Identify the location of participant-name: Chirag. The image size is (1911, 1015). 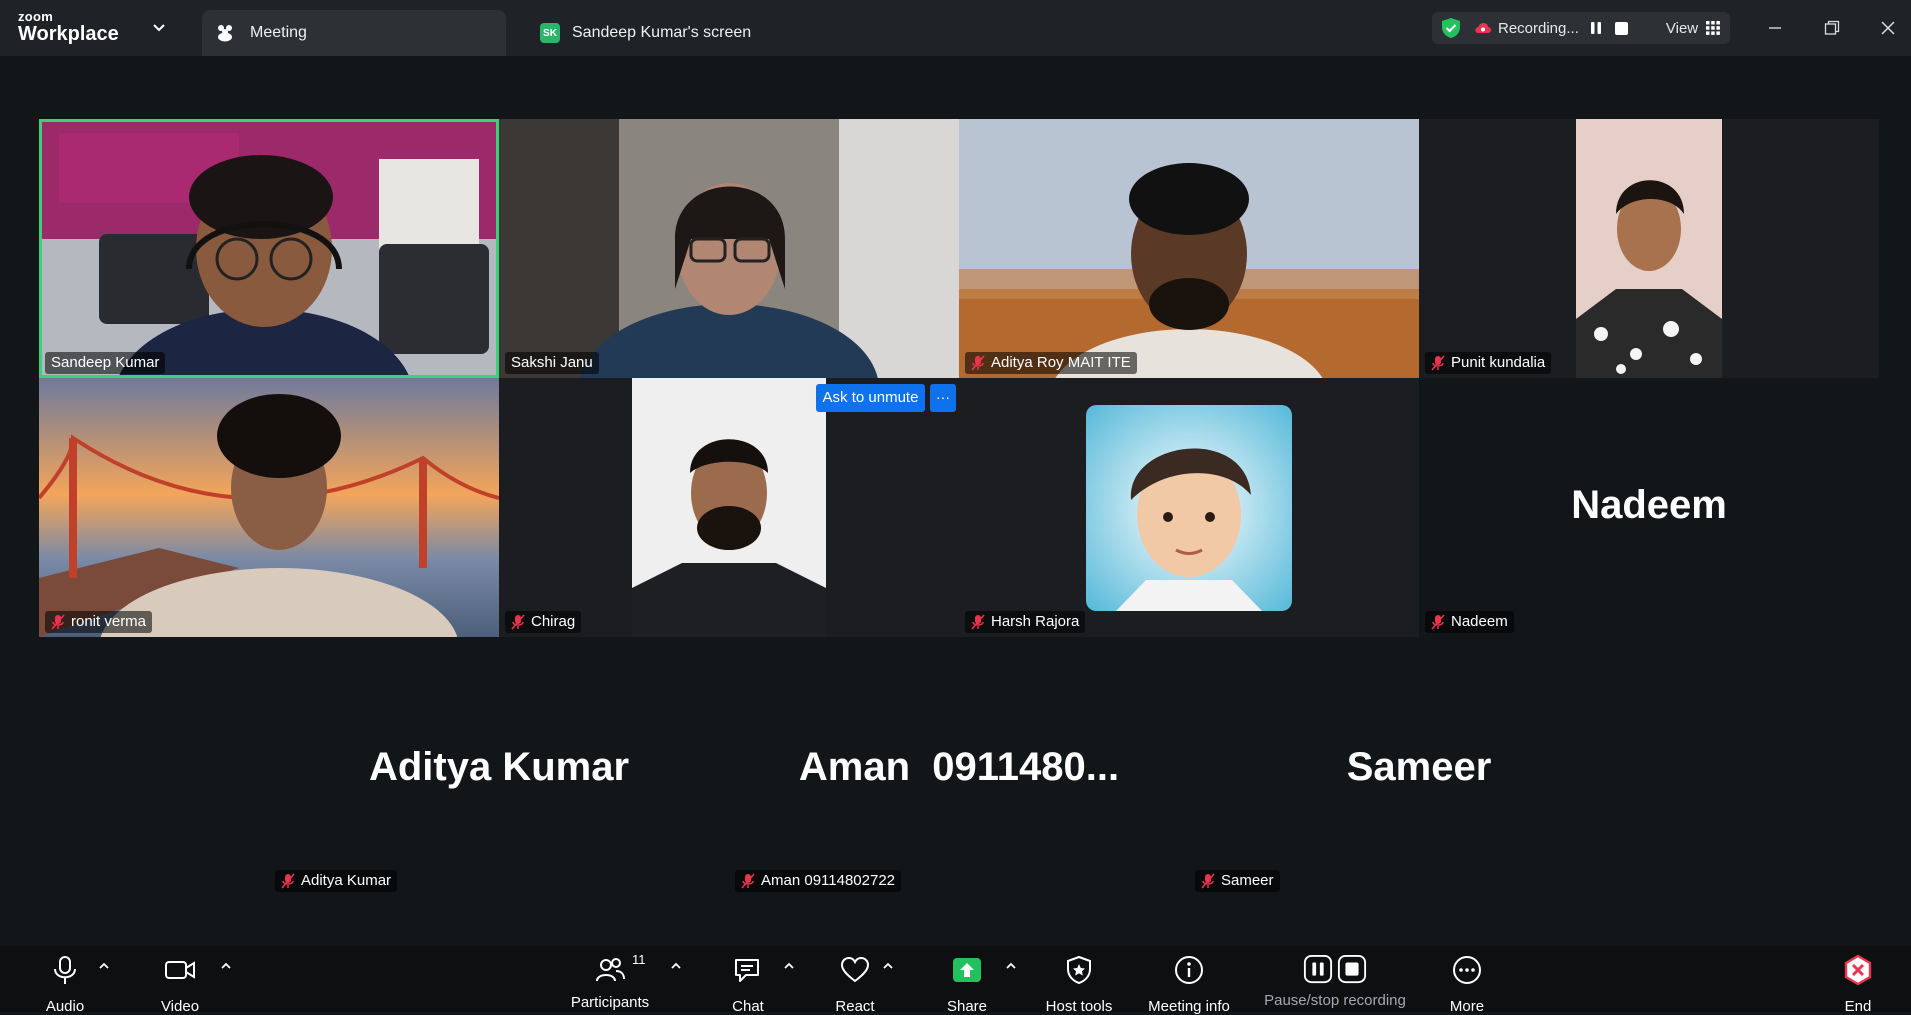
(553, 621).